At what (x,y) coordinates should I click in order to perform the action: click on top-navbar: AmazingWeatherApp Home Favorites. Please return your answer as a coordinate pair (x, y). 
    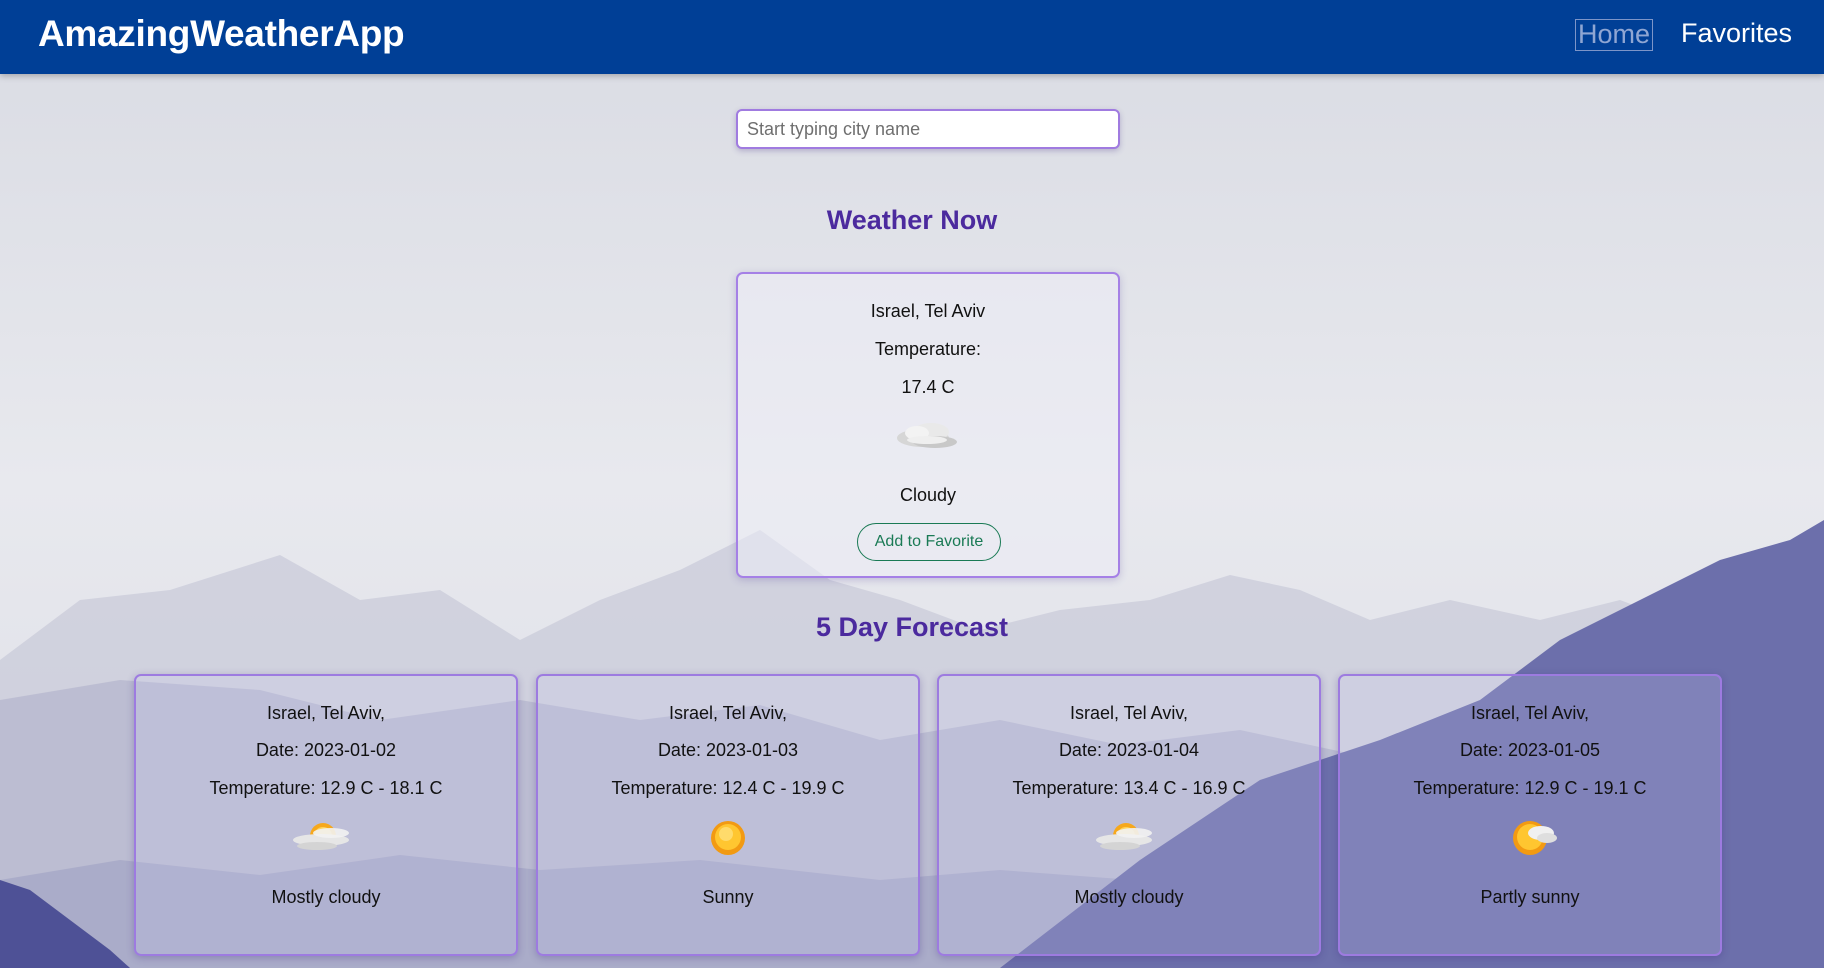
    Looking at the image, I should click on (912, 37).